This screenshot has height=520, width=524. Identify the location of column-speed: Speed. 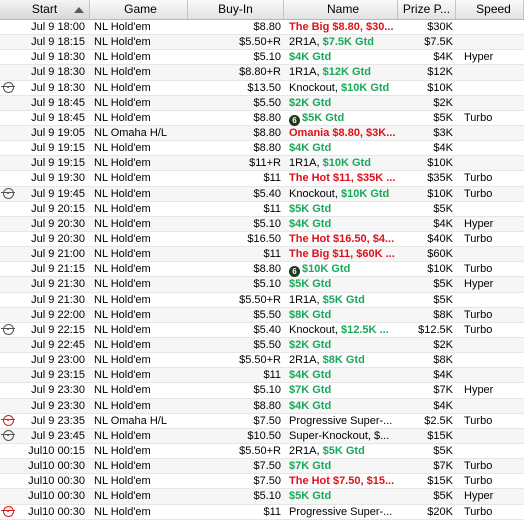
(490, 9).